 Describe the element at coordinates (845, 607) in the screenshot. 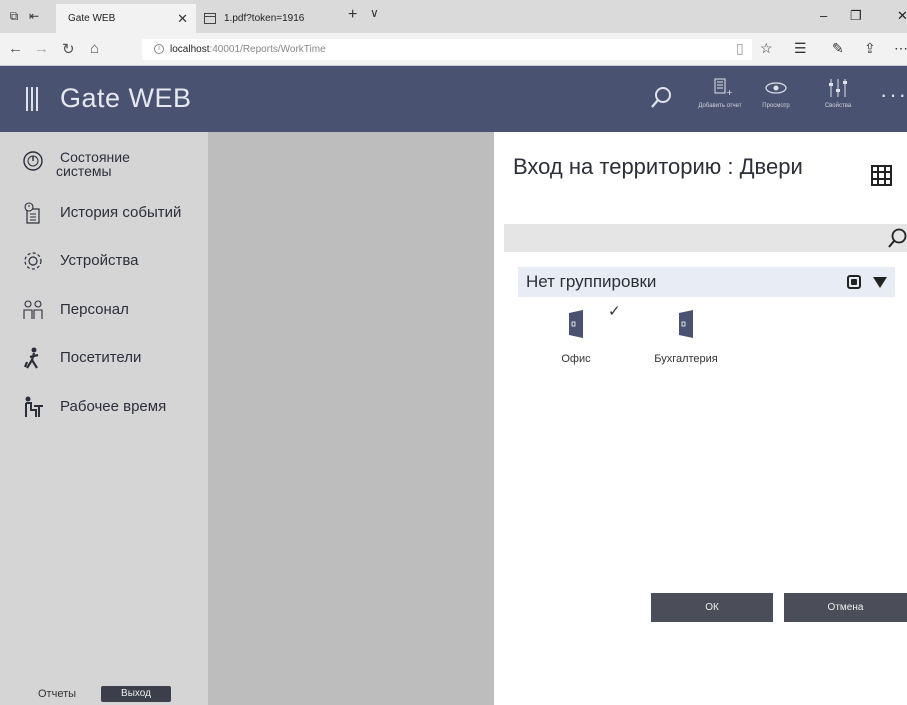

I see `cancel-button: Отмена` at that location.